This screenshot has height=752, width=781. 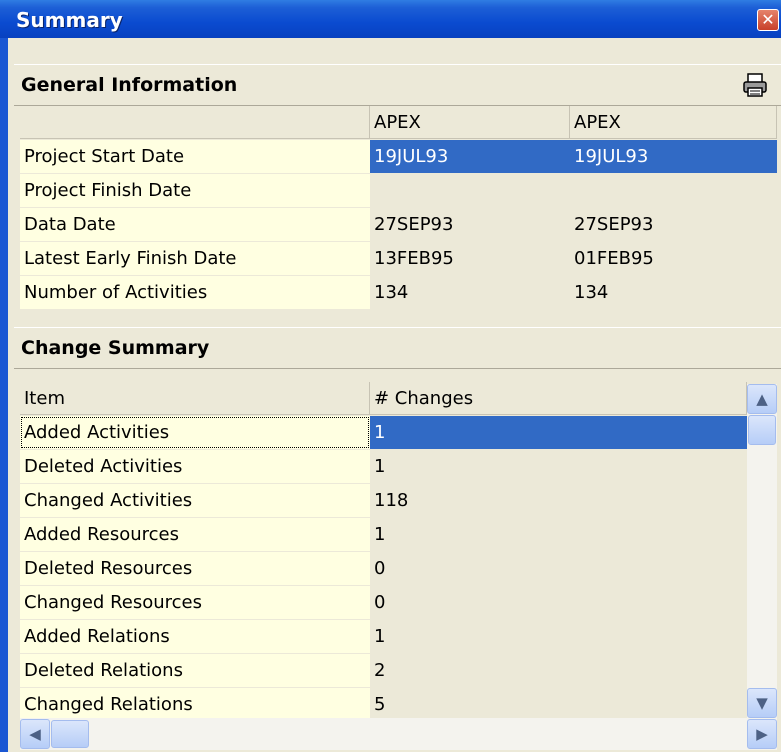 I want to click on table-row: Deleted Activities 1, so click(x=383, y=466).